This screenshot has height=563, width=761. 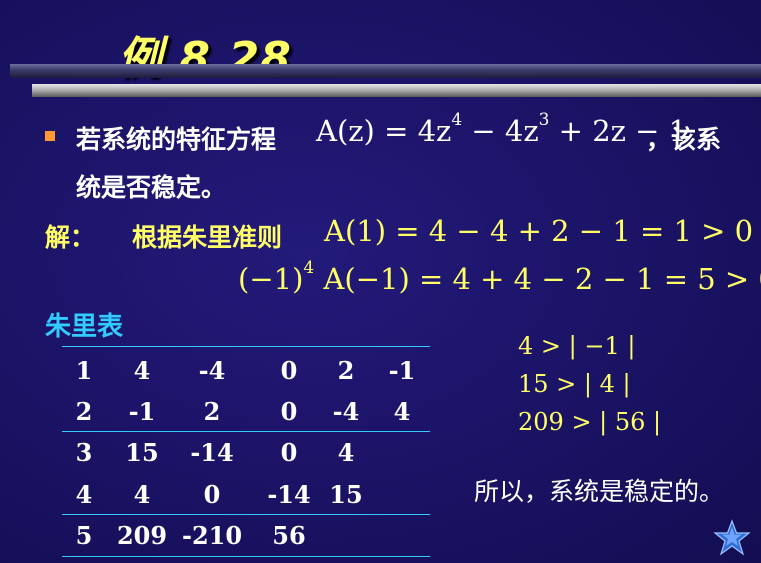 I want to click on star-nav-icon, so click(x=732, y=538).